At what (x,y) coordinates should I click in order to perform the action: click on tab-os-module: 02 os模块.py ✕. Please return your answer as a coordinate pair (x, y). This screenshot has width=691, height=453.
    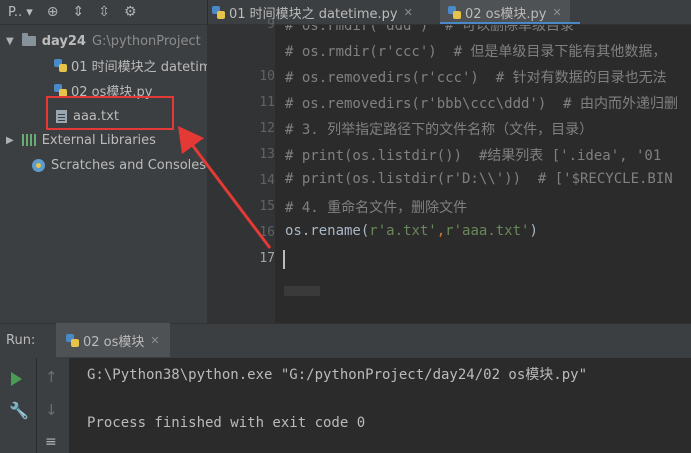
    Looking at the image, I should click on (505, 12).